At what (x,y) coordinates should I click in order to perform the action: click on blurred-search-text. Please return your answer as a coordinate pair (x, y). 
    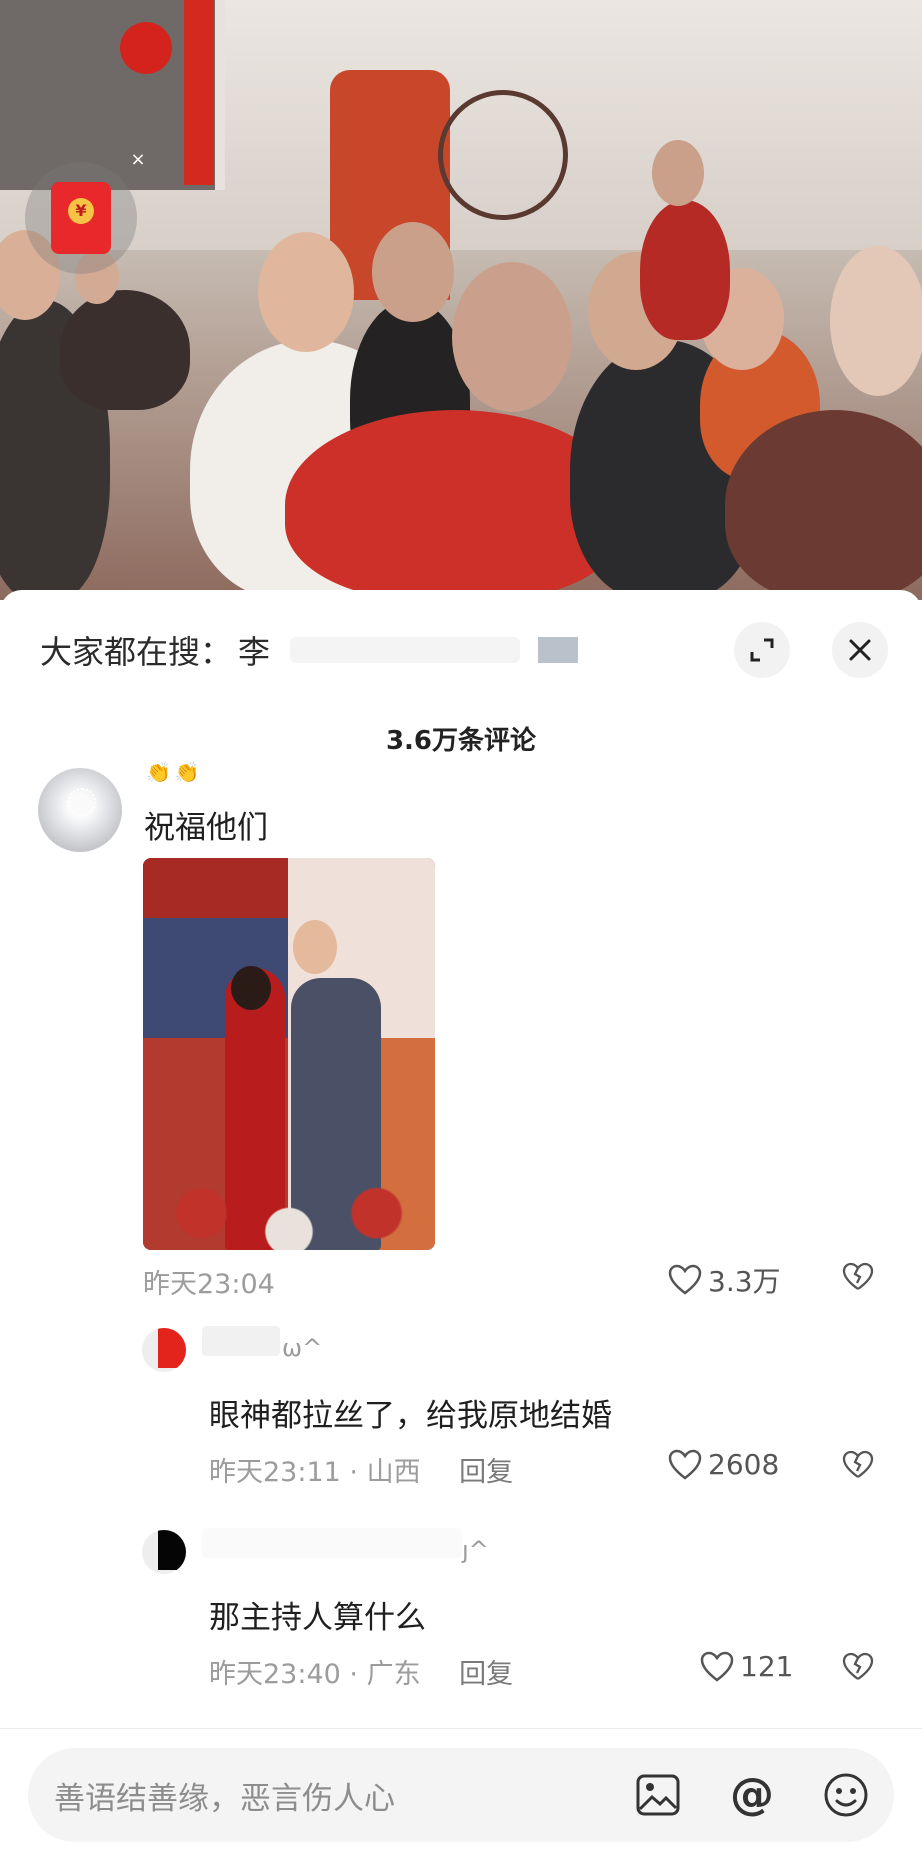
    Looking at the image, I should click on (405, 650).